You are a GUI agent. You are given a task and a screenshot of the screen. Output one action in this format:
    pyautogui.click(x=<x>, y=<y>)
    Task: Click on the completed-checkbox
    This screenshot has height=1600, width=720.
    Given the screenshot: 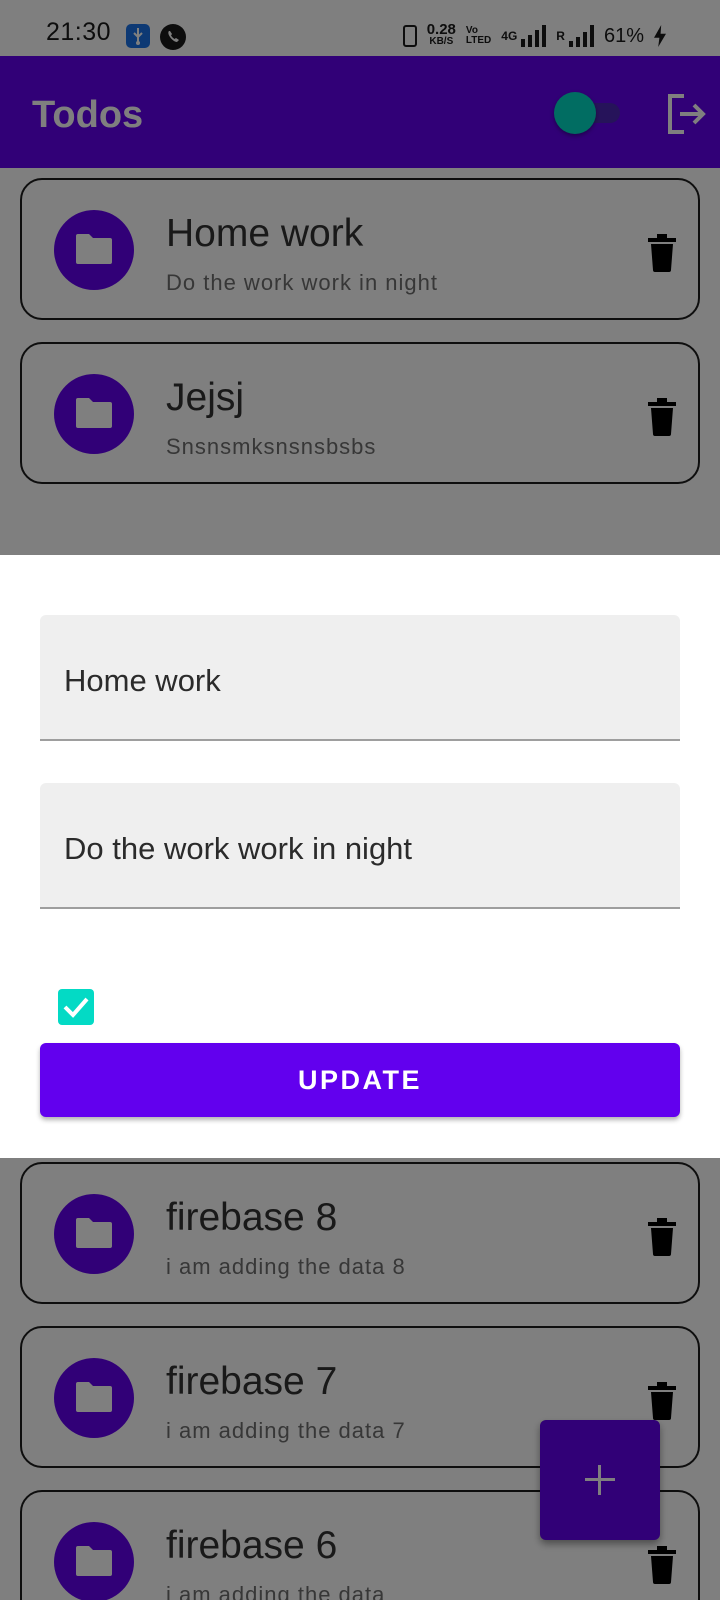 What is the action you would take?
    pyautogui.click(x=76, y=1007)
    